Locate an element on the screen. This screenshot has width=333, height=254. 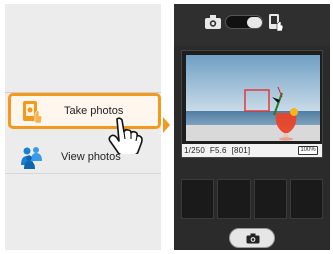
exposure-info: 1/250 F5.6 [801] is located at coordinates (217, 150).